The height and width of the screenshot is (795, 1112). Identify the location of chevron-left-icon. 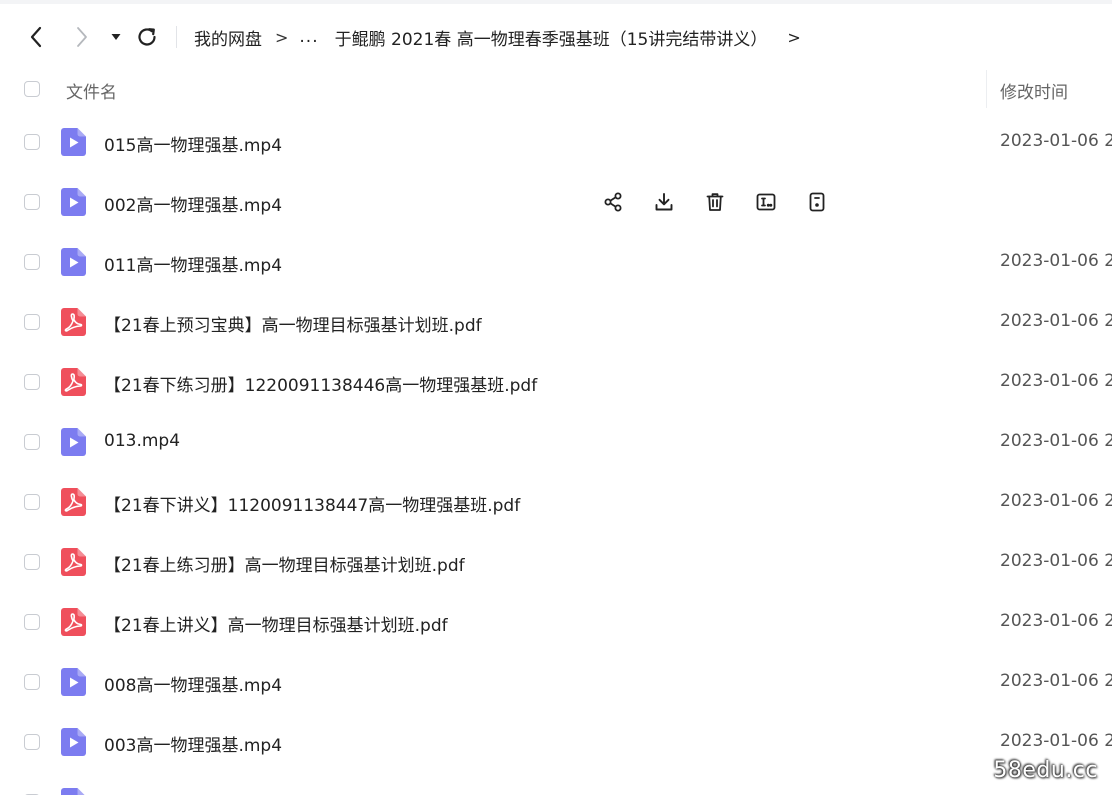
(36, 37).